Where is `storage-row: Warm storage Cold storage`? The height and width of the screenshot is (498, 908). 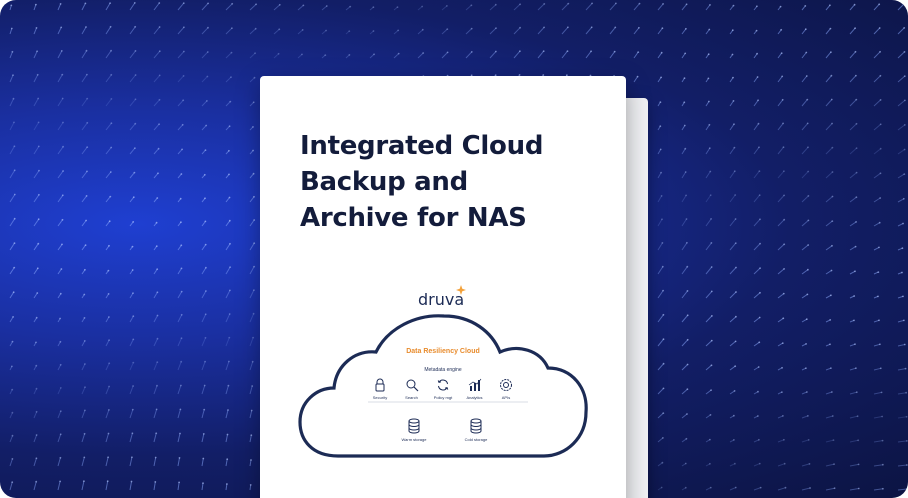
storage-row: Warm storage Cold storage is located at coordinates (445, 430).